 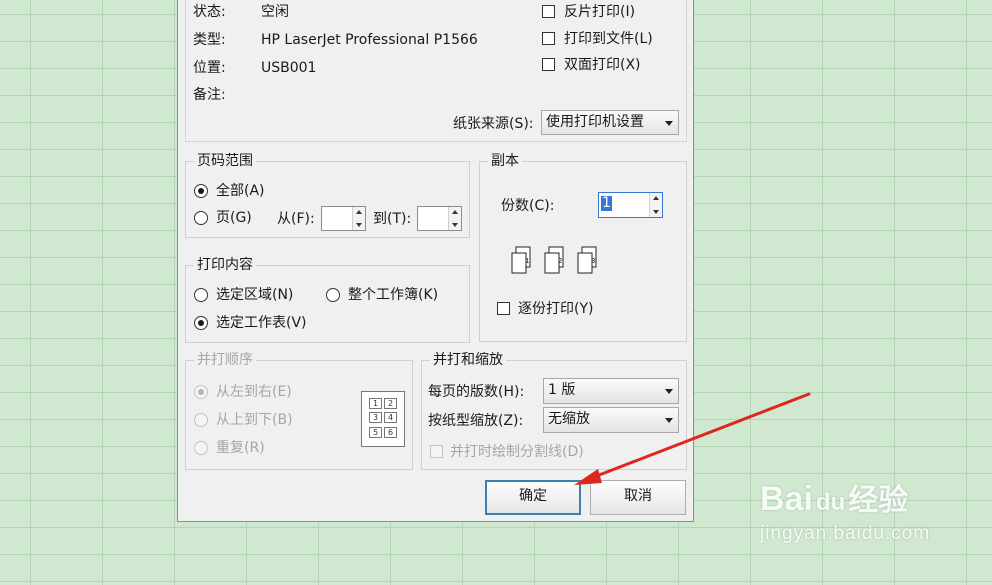 What do you see at coordinates (560, 261) in the screenshot?
I see `copy-page-2: 2` at bounding box center [560, 261].